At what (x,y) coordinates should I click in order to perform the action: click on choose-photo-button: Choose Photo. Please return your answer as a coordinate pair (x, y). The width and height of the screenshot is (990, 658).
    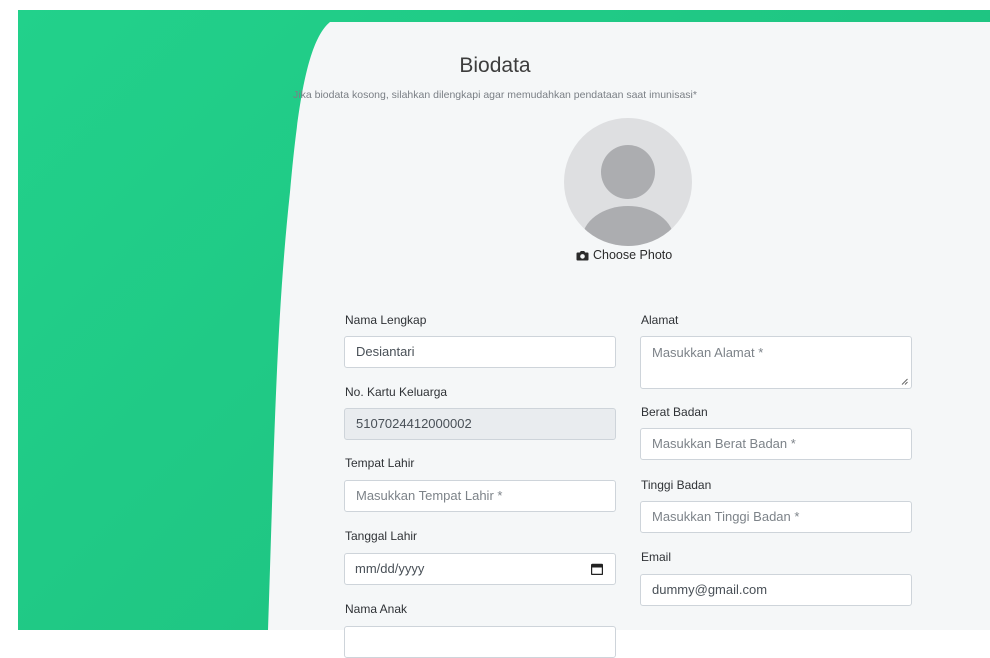
    Looking at the image, I should click on (624, 255).